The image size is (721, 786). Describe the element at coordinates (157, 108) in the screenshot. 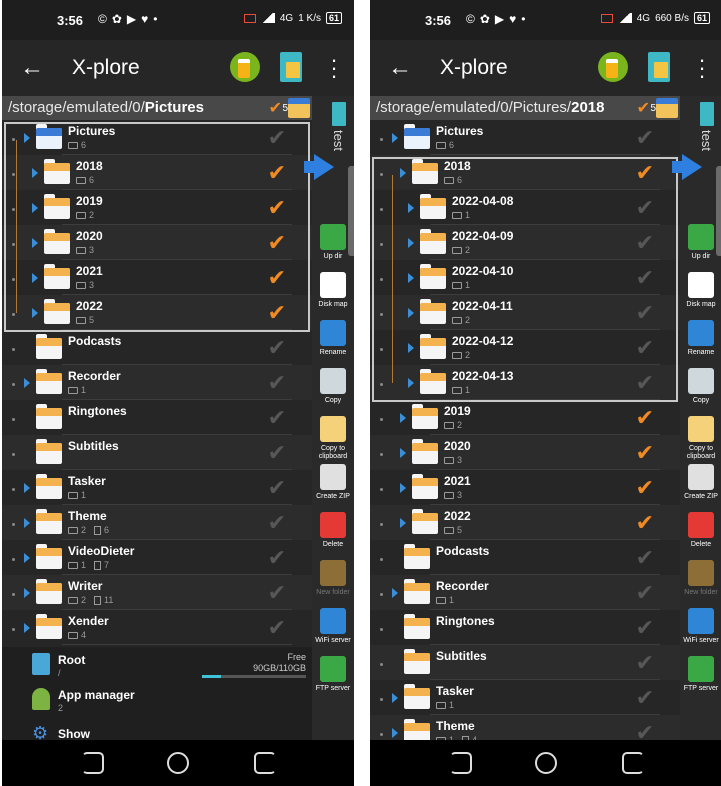

I see `path-bar: /storage/emulated/0/Pictures ✔ 5` at that location.